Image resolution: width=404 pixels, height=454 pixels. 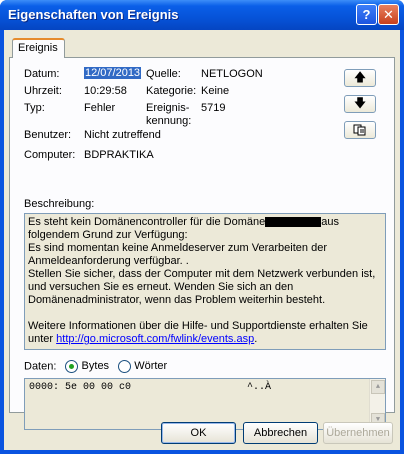 I want to click on scroll-up-icon: ▲, so click(x=378, y=387).